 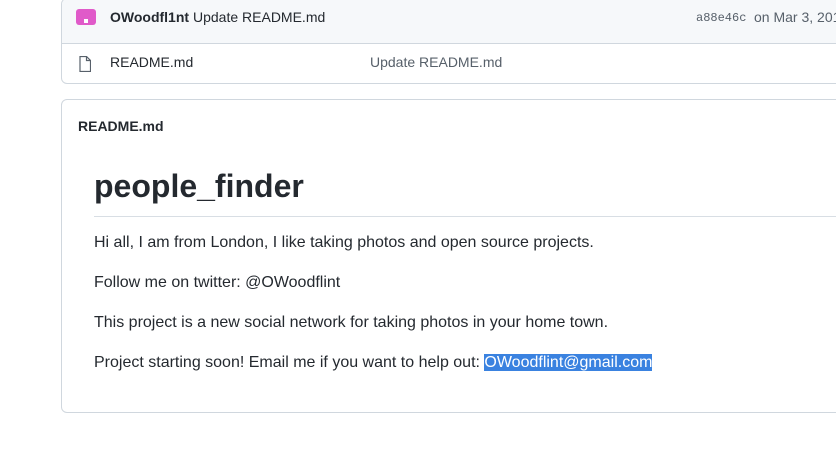 I want to click on readme-heading: people_finder, so click(x=465, y=191).